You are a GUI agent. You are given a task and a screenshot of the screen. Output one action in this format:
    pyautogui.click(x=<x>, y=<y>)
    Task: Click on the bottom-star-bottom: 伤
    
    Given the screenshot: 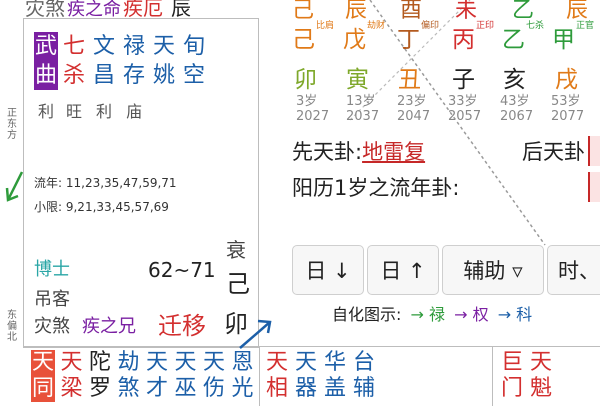 What is the action you would take?
    pyautogui.click(x=213, y=388)
    